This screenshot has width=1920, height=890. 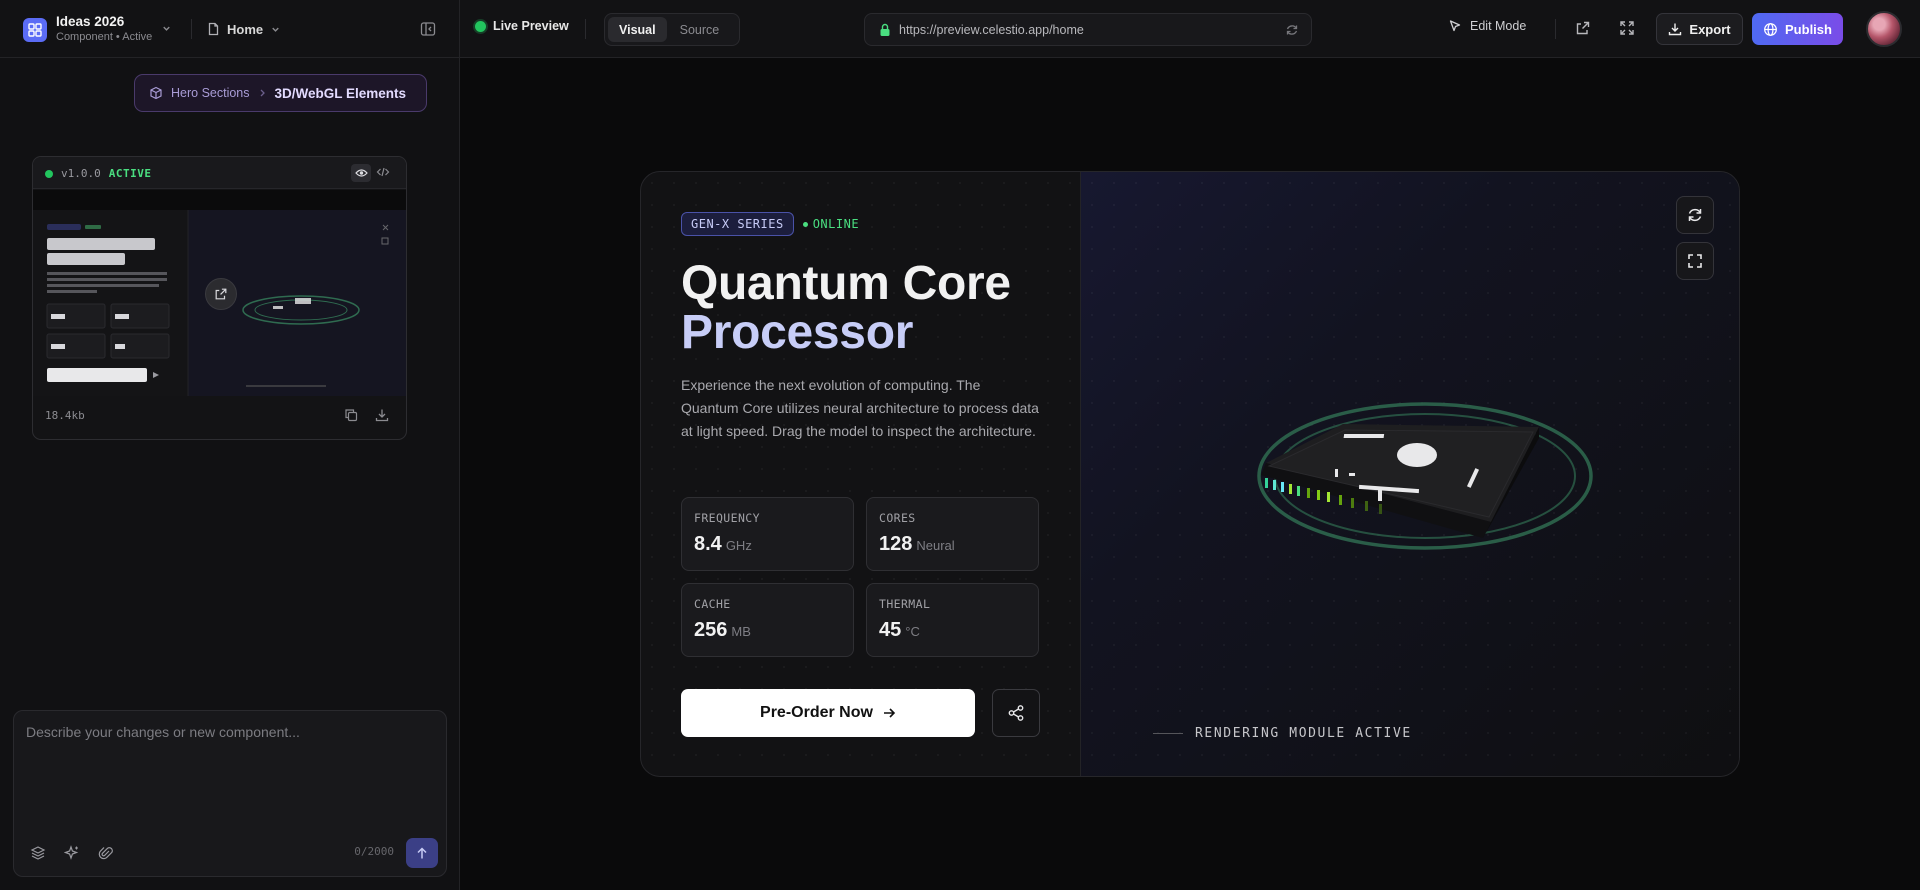 I want to click on url-bar: https://preview.celestio.app/home, so click(x=1088, y=29).